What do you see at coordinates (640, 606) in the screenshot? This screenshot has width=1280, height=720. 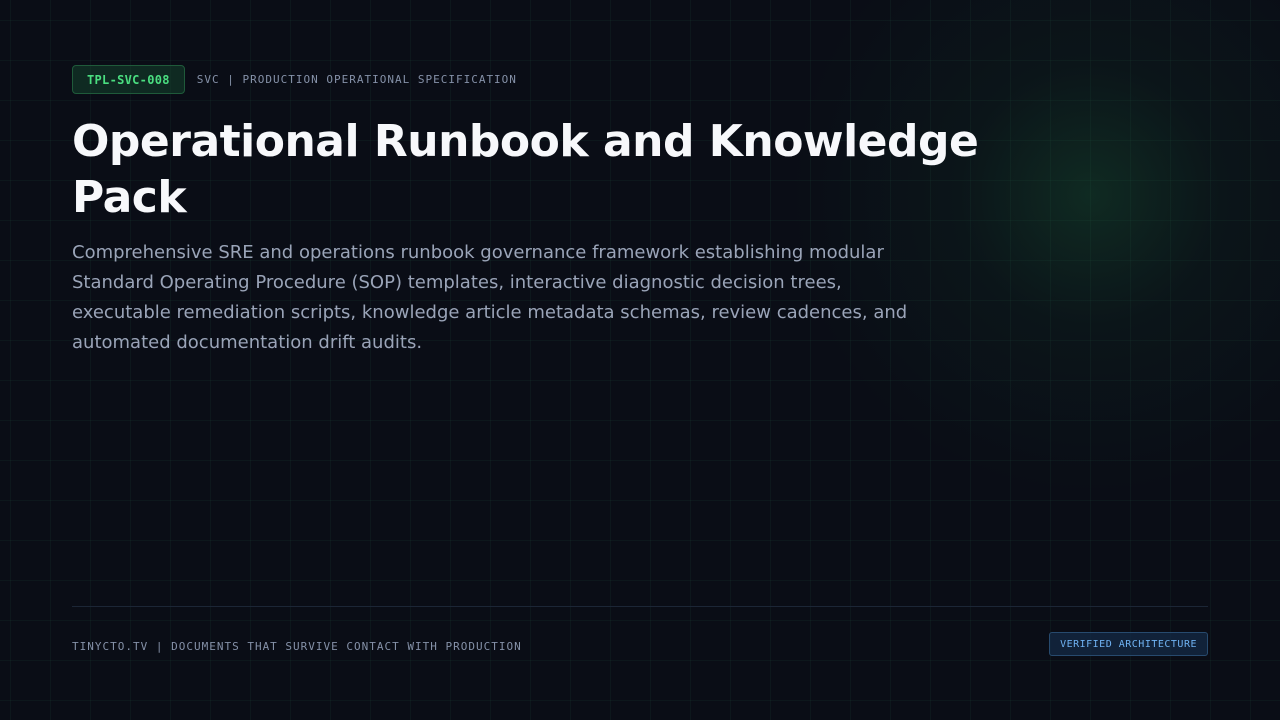 I see `footer-divider` at bounding box center [640, 606].